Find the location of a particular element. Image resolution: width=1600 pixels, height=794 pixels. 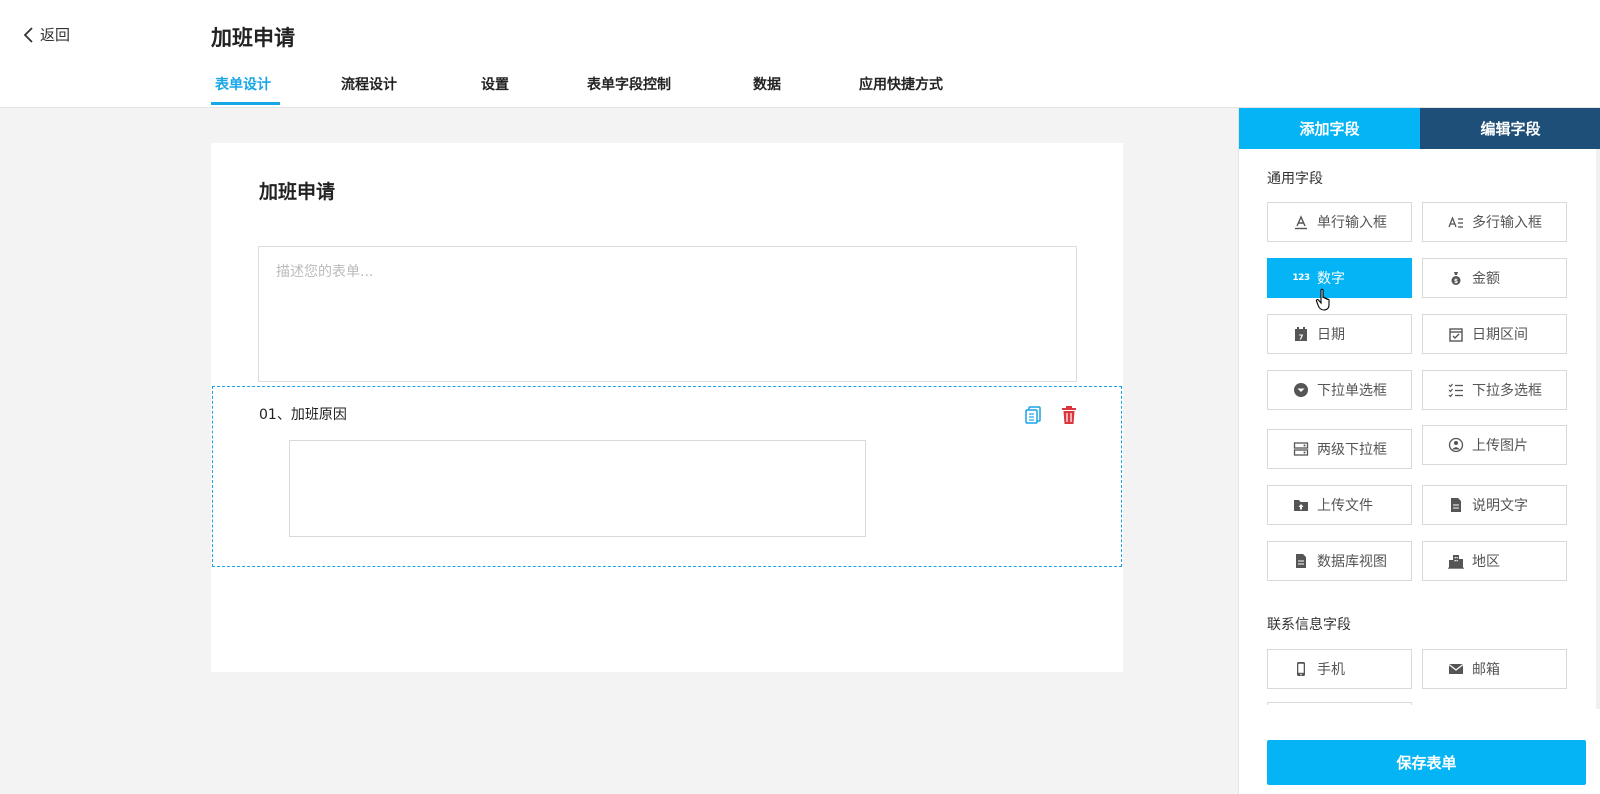

trash-icon is located at coordinates (1069, 415).